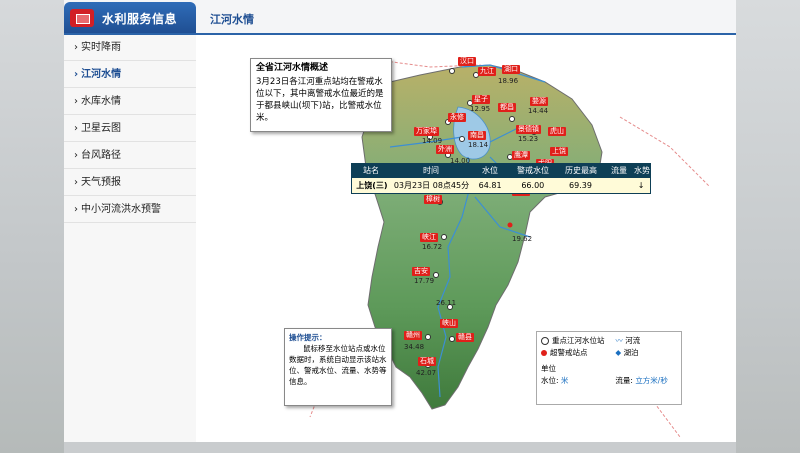 This screenshot has width=800, height=453. What do you see at coordinates (372, 185) in the screenshot?
I see `popup-cell-station: 上饶(三)` at bounding box center [372, 185].